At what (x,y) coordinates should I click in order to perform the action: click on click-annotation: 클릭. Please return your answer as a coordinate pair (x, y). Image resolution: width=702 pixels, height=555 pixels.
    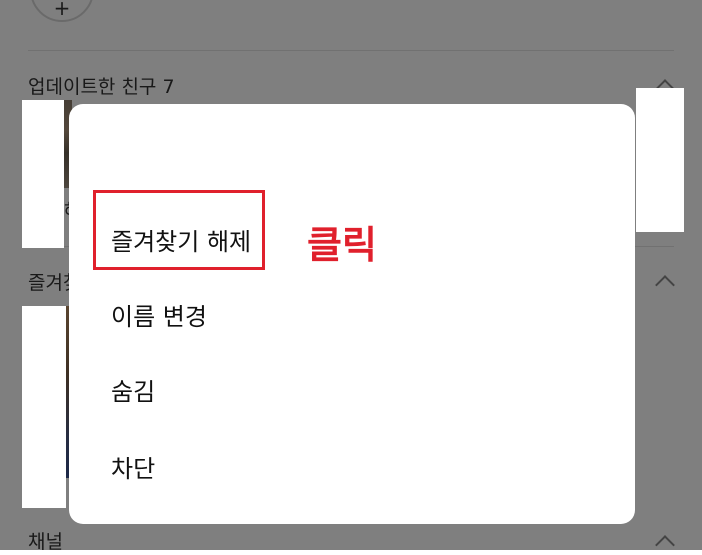
    Looking at the image, I should click on (342, 245).